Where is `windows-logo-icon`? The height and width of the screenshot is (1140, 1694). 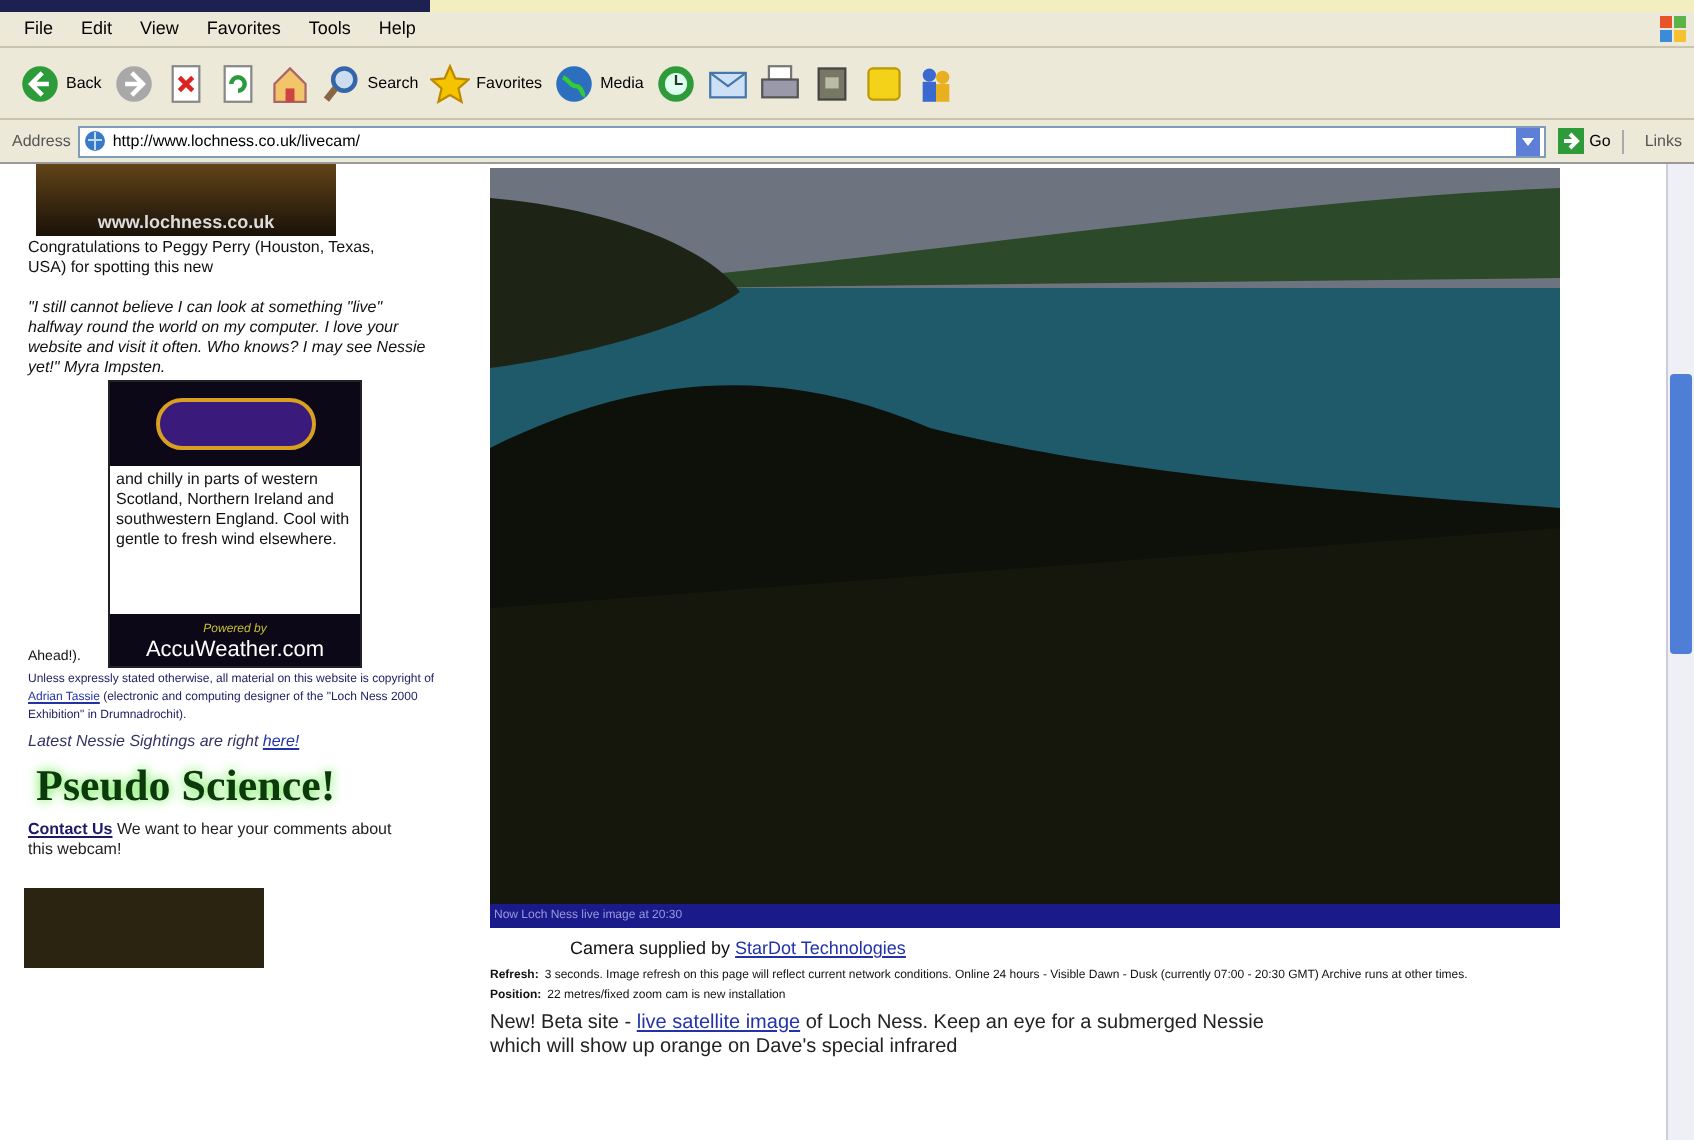
windows-logo-icon is located at coordinates (1674, 29).